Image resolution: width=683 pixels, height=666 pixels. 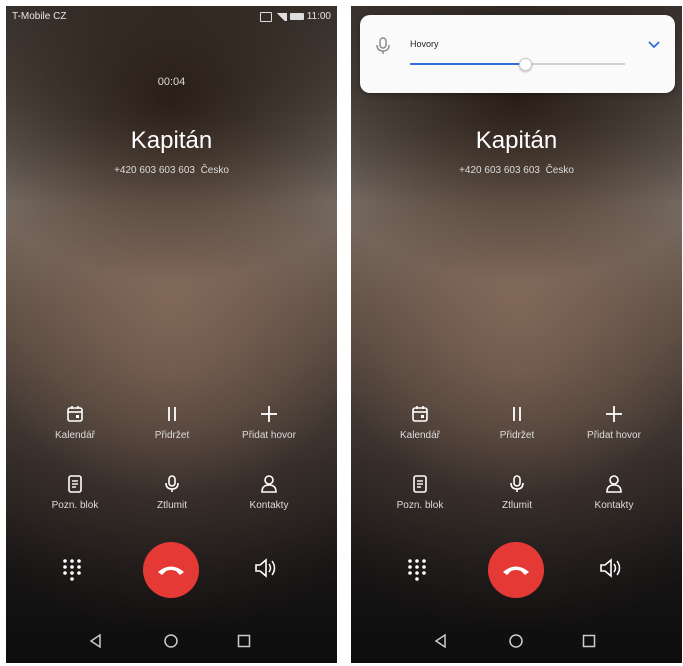 I want to click on status-time: 11:00, so click(x=318, y=16).